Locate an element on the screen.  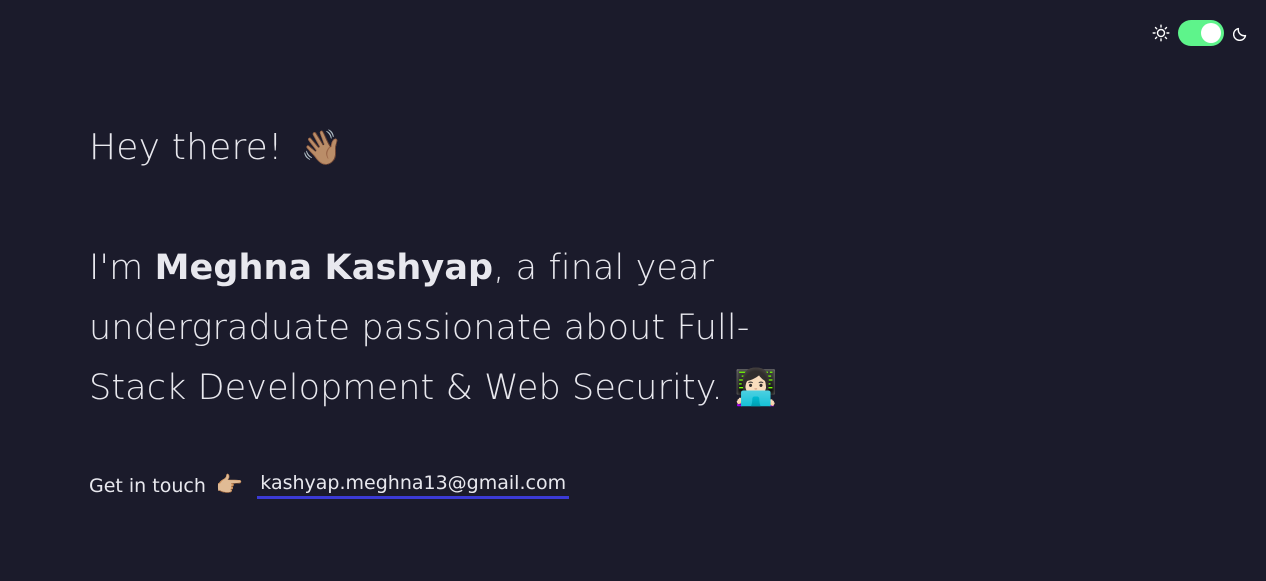
pointing-hand-icon: 👉🏼 is located at coordinates (229, 485).